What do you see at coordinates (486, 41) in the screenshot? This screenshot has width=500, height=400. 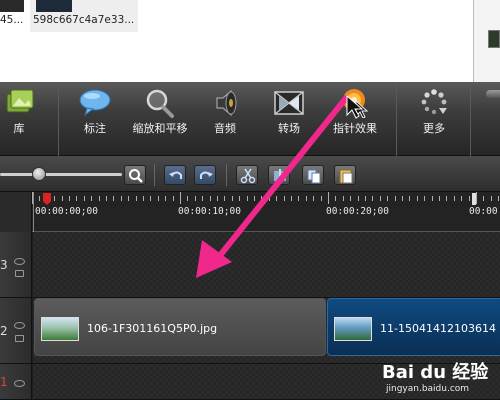 I see `preview-panel-edge` at bounding box center [486, 41].